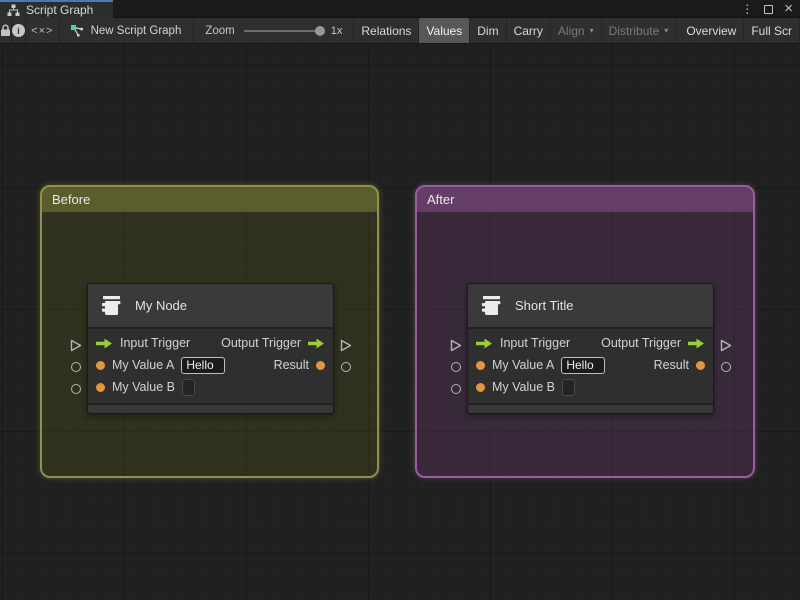  I want to click on overflow-menu-icon: ⋮, so click(747, 9).